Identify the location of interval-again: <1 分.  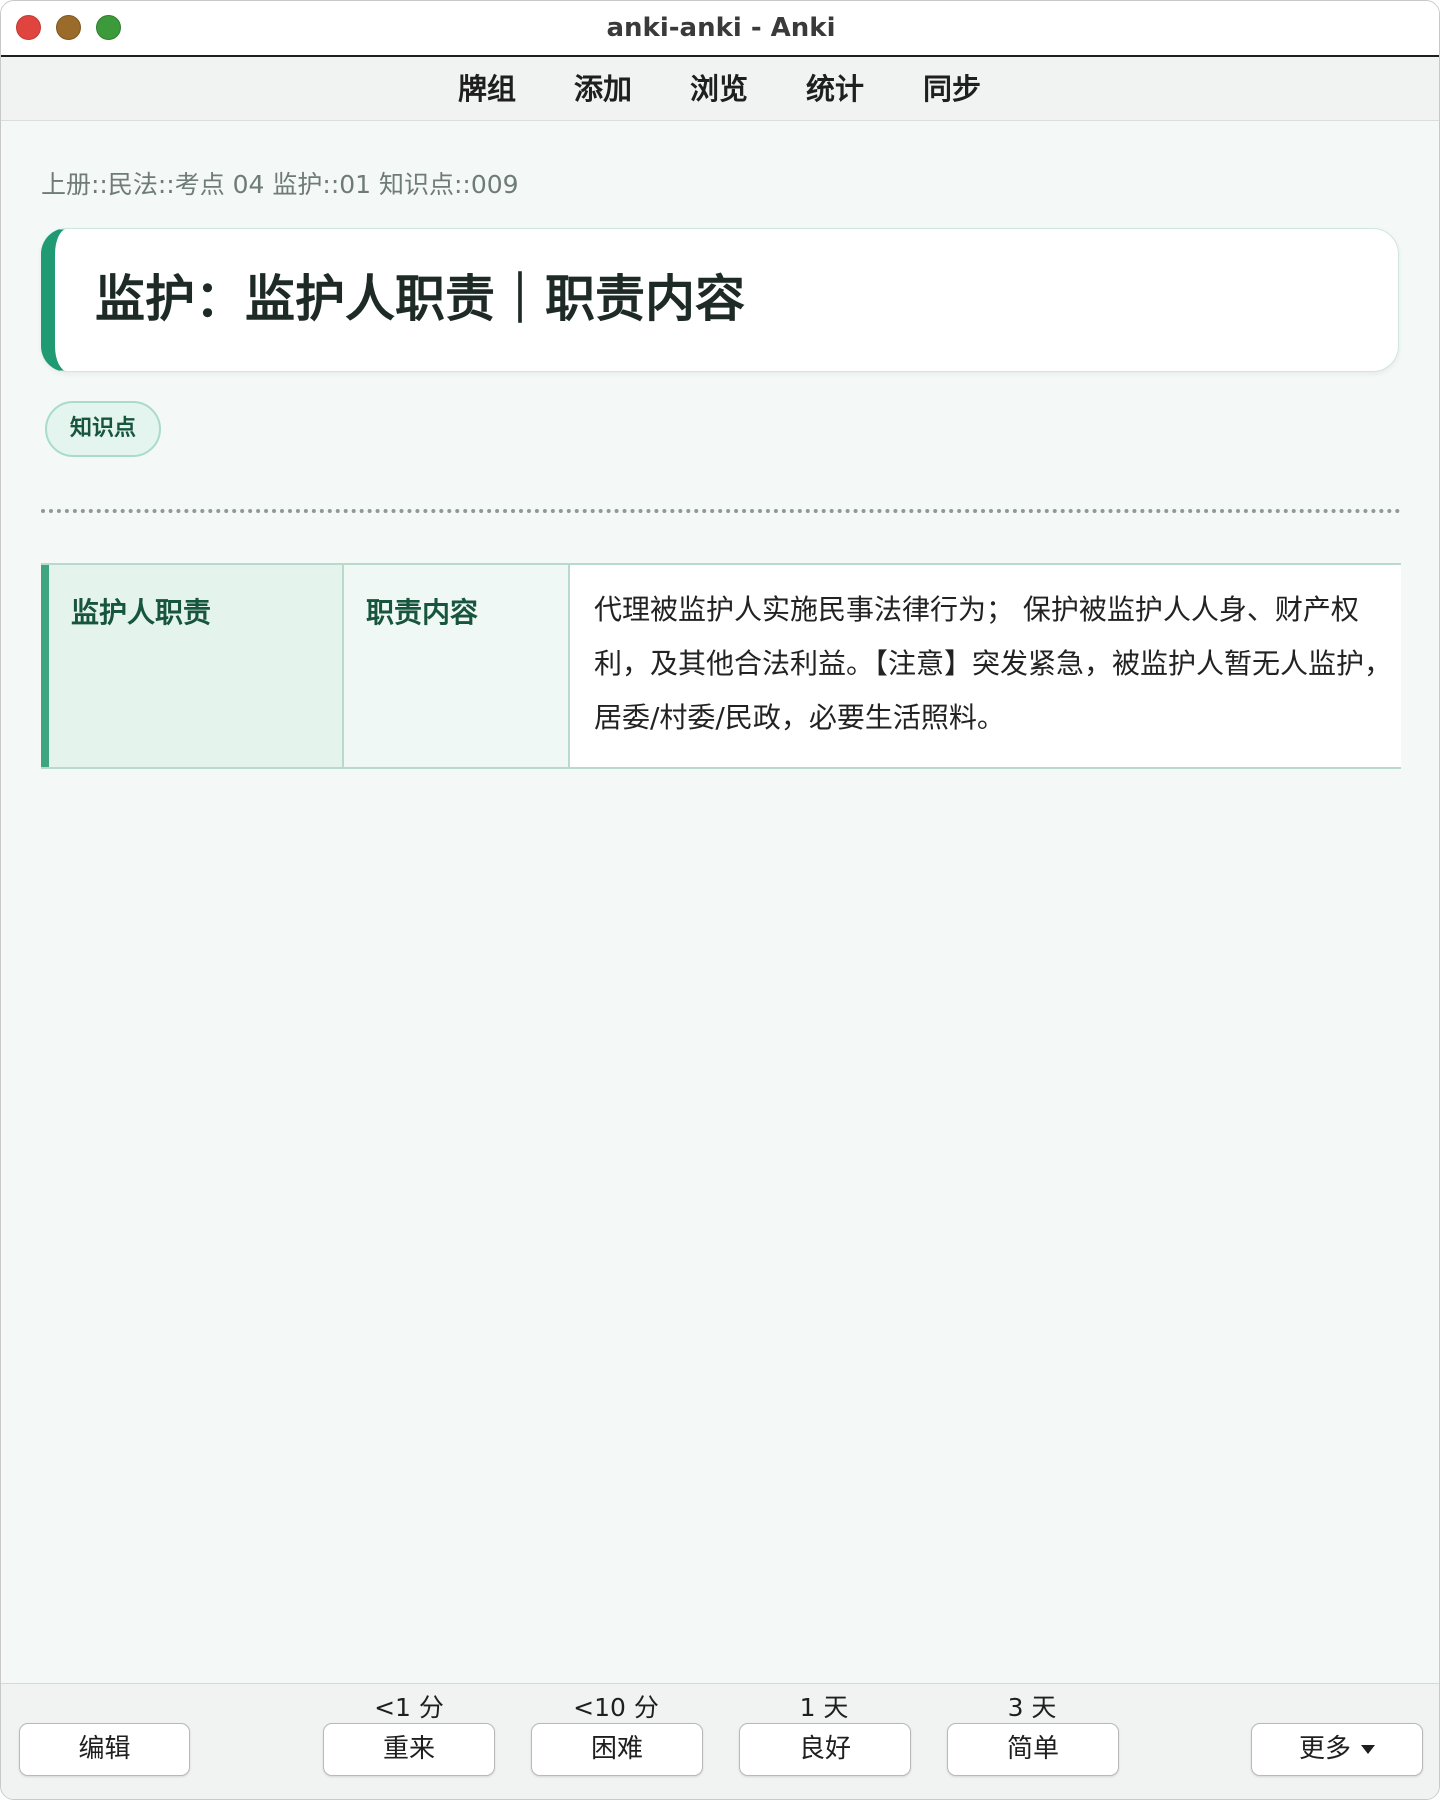
(409, 1707).